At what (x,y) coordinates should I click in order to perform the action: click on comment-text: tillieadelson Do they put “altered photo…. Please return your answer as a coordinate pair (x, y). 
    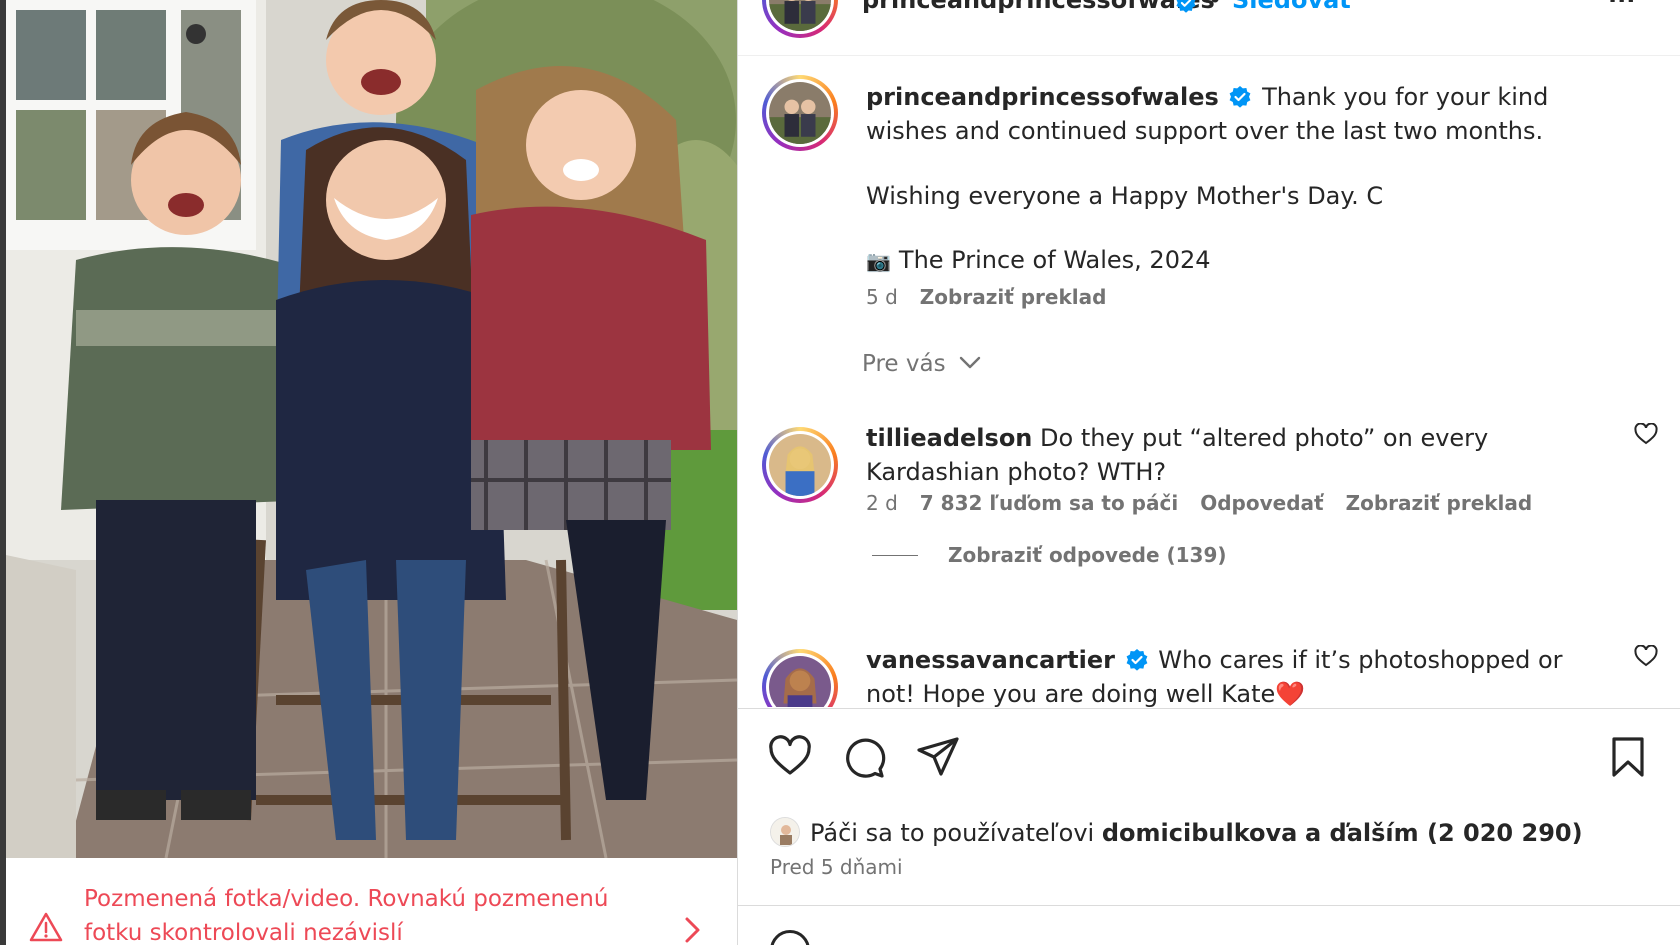
    Looking at the image, I should click on (1236, 455).